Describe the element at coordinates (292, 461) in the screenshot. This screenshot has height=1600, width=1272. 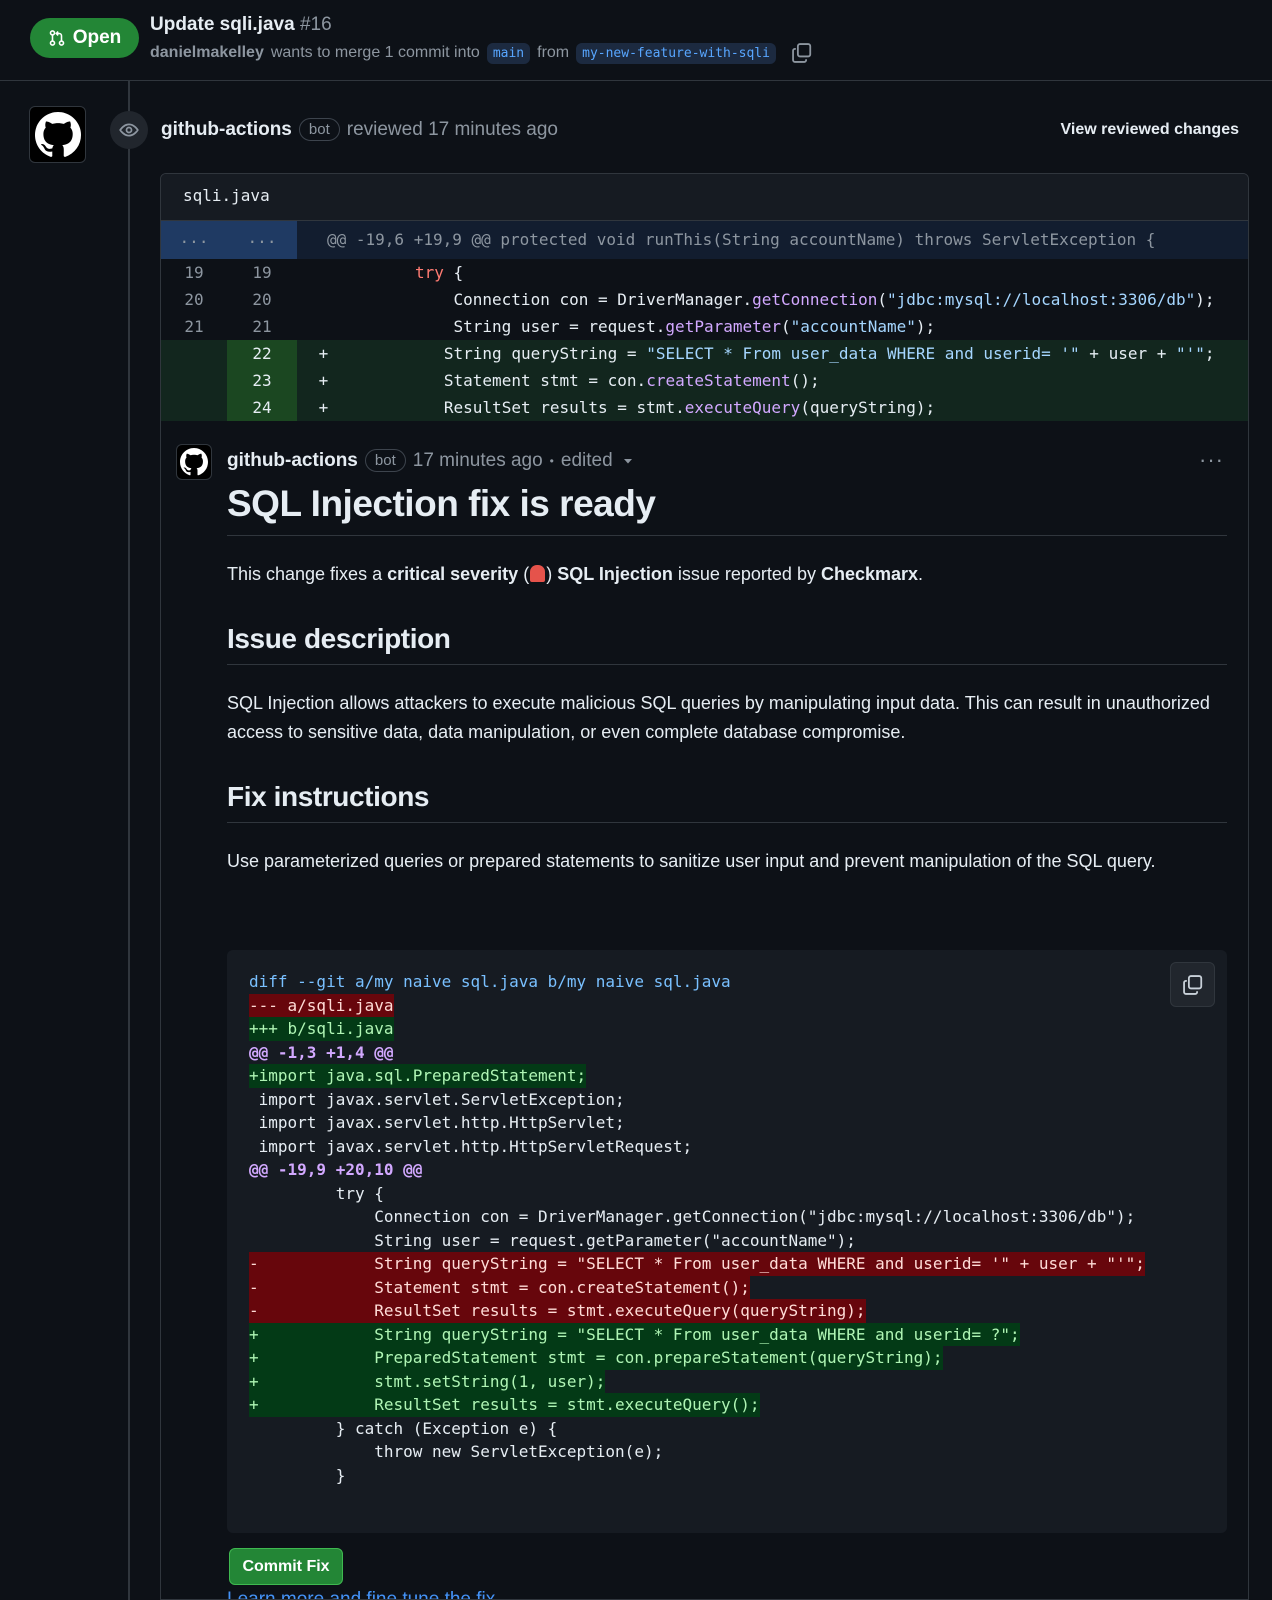
I see `comment-author: github-actions` at that location.